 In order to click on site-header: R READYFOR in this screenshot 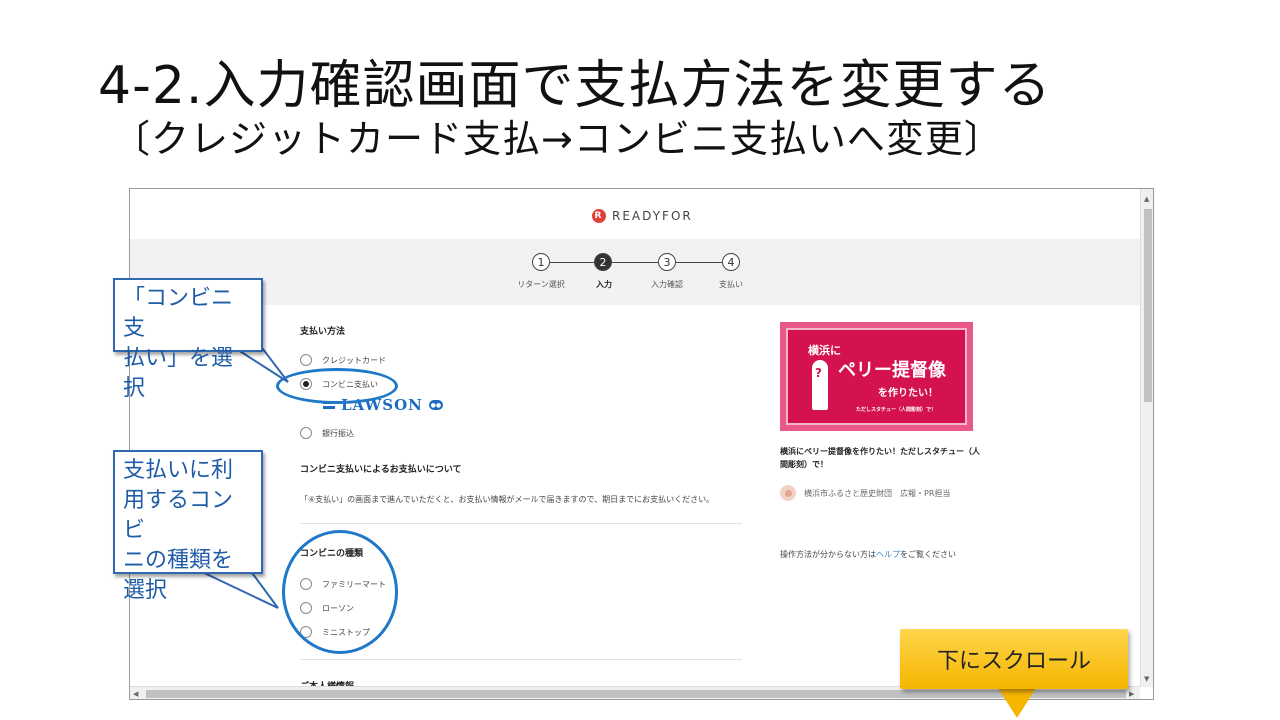, I will do `click(635, 214)`.